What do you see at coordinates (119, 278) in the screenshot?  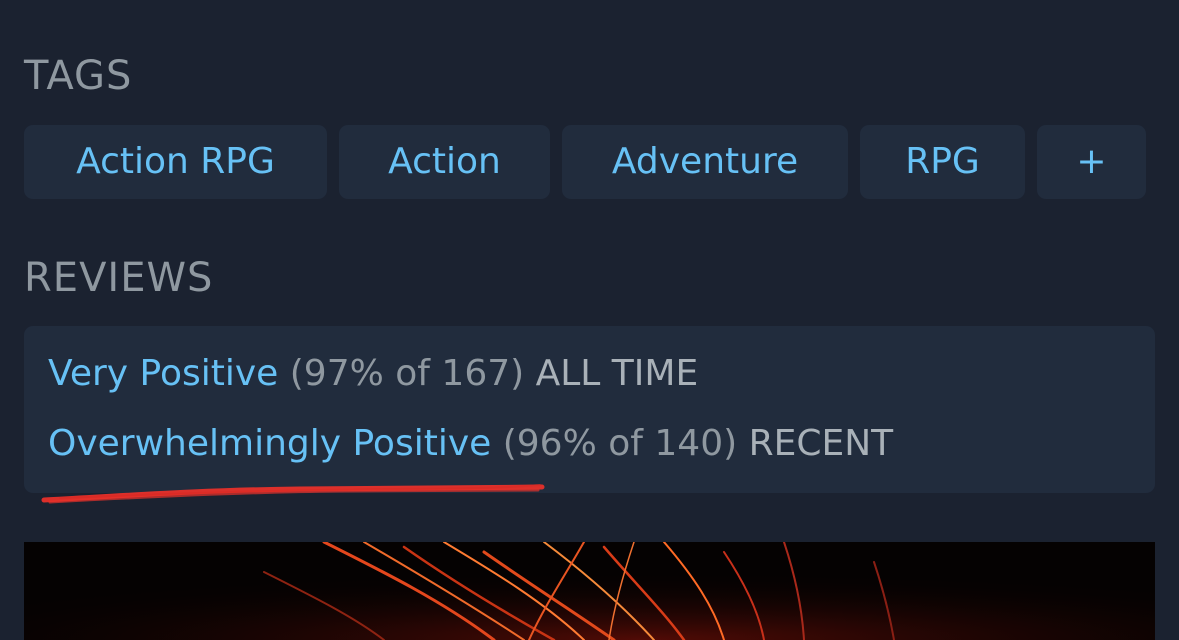 I see `reviews-heading: REVIEWS` at bounding box center [119, 278].